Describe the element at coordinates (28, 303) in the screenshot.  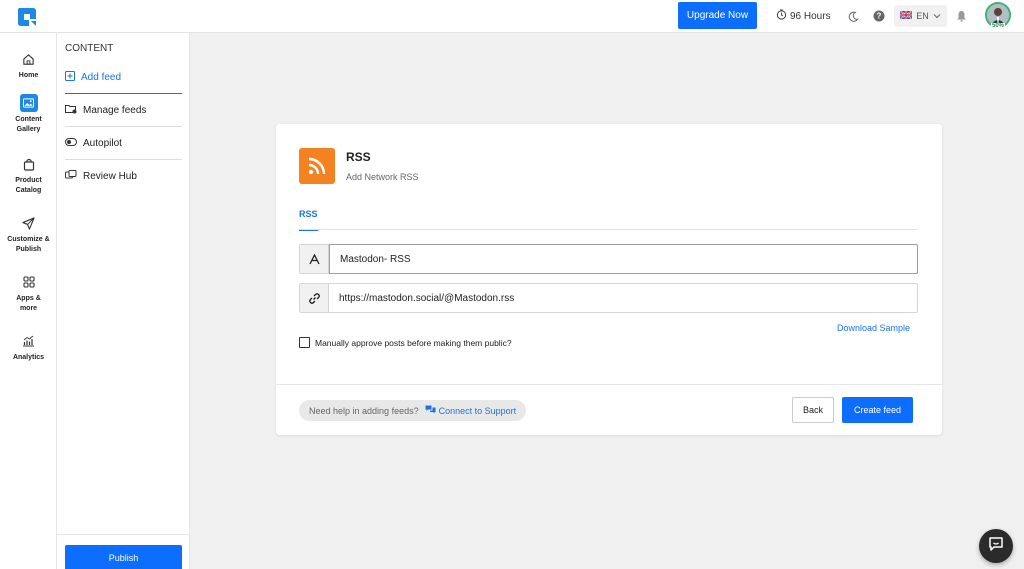
I see `rail-item-label: Apps & more` at that location.